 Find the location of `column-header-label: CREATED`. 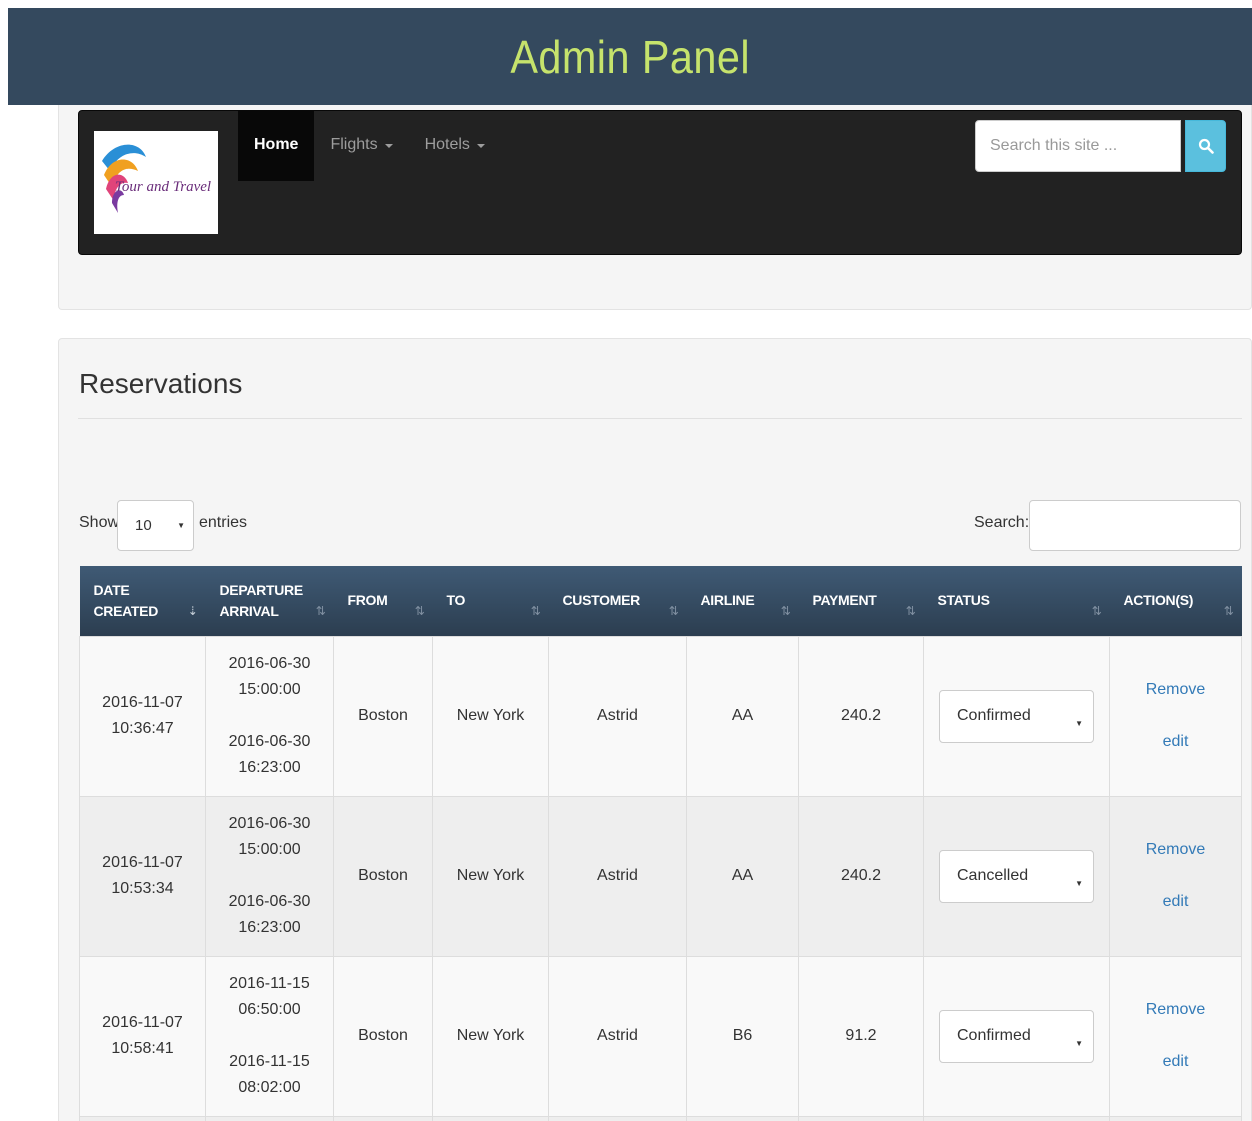

column-header-label: CREATED is located at coordinates (126, 610).